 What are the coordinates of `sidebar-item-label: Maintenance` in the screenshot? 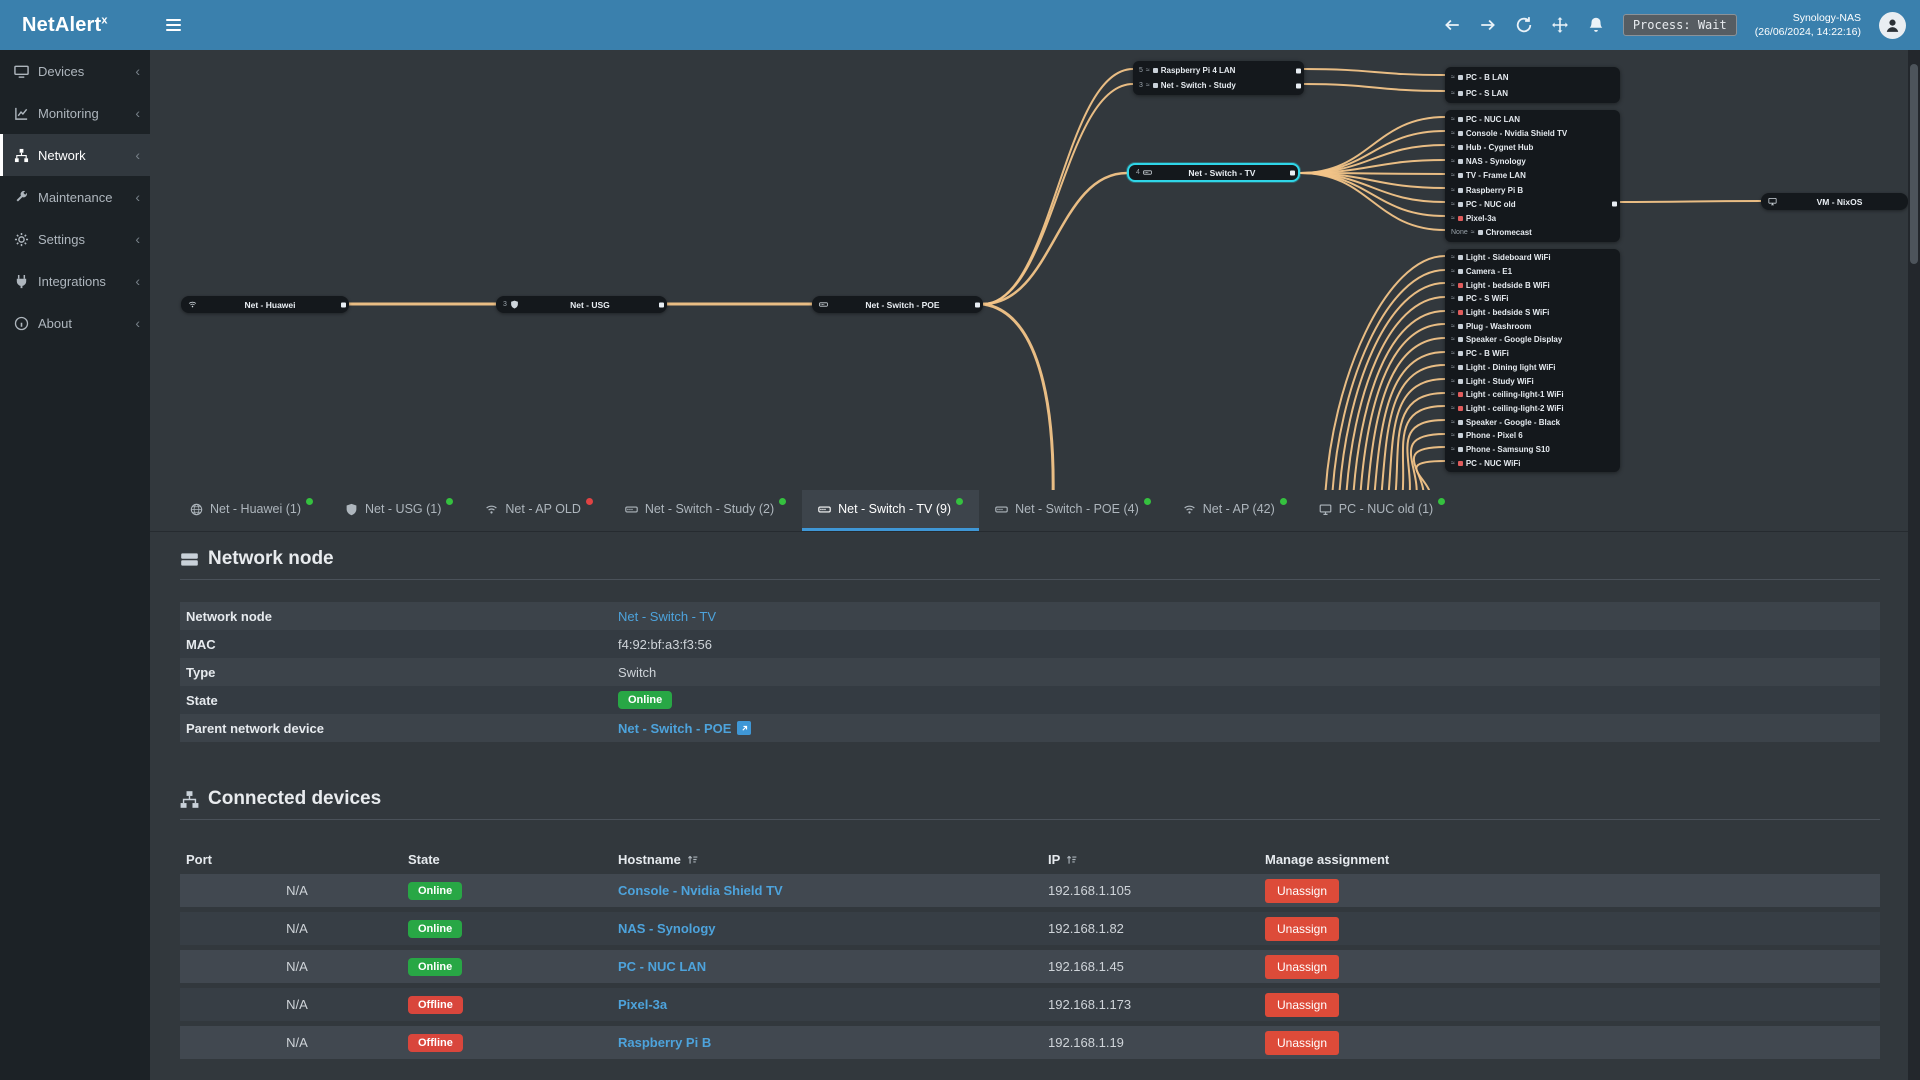 It's located at (75, 197).